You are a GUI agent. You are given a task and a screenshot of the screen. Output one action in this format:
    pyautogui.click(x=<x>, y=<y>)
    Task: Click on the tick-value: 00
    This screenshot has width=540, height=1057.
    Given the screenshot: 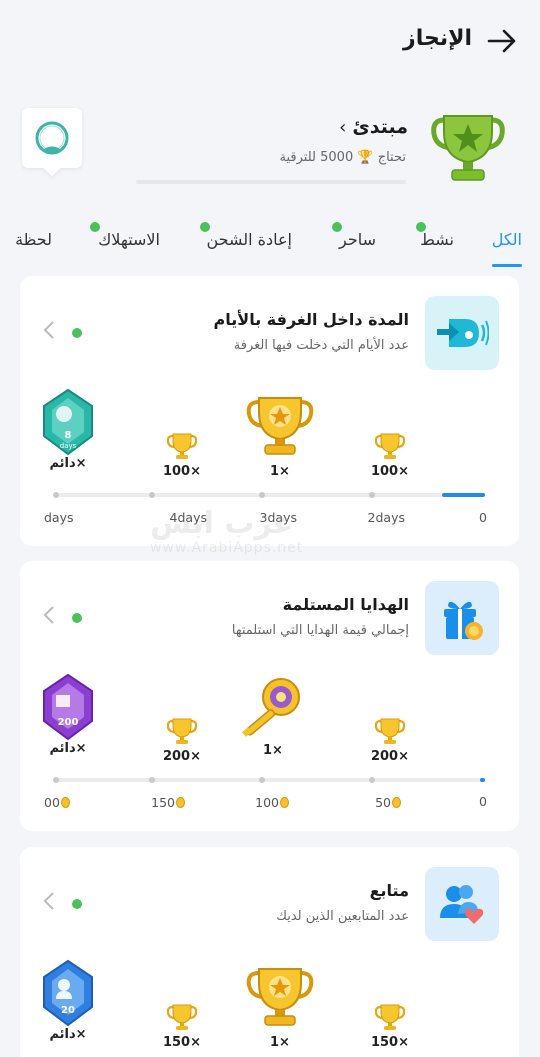 What is the action you would take?
    pyautogui.click(x=52, y=802)
    